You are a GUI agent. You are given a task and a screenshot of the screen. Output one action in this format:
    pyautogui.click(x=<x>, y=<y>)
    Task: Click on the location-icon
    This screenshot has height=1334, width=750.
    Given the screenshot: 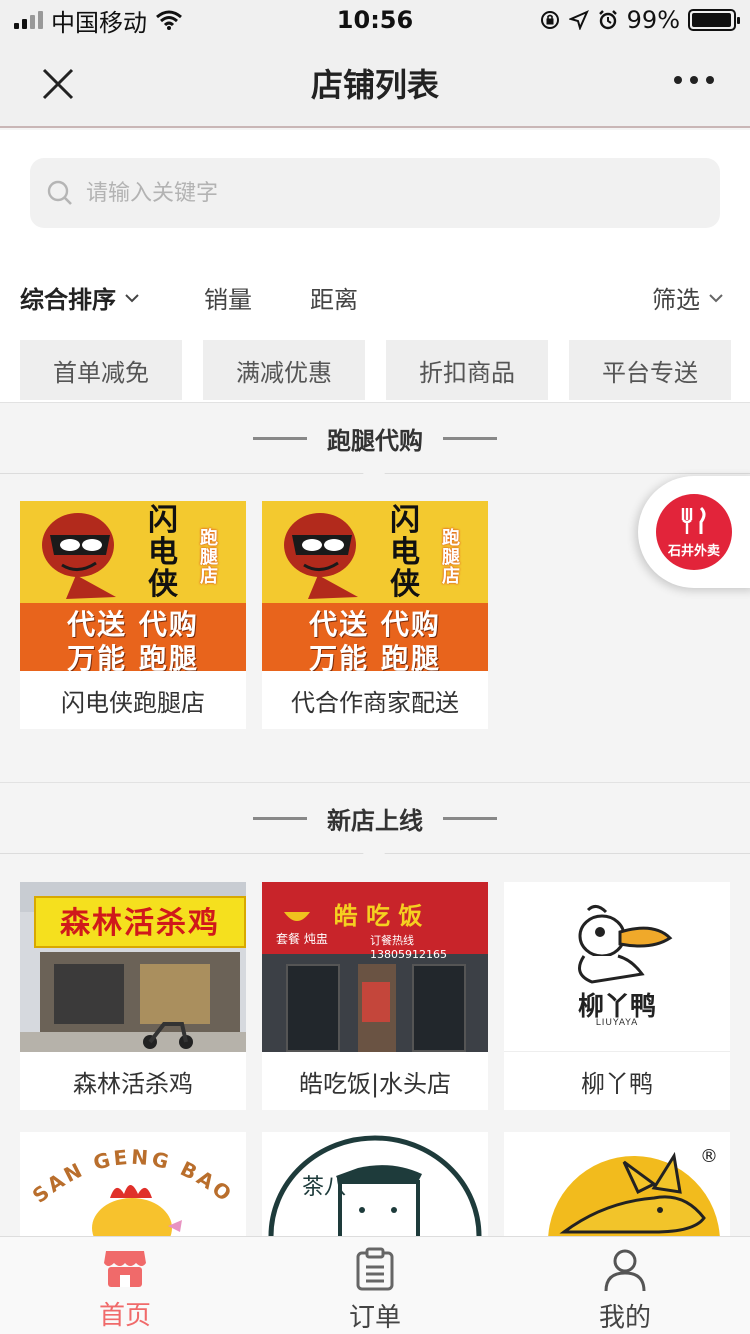 What is the action you would take?
    pyautogui.click(x=578, y=20)
    